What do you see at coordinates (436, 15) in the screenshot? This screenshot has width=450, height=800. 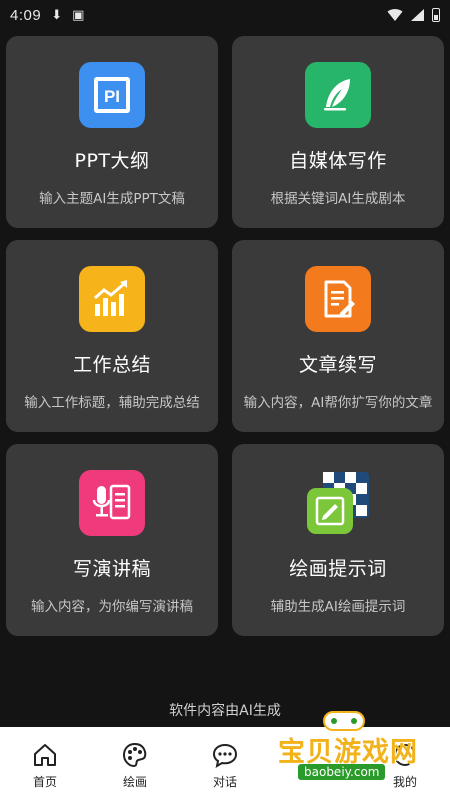 I see `battery-icon` at bounding box center [436, 15].